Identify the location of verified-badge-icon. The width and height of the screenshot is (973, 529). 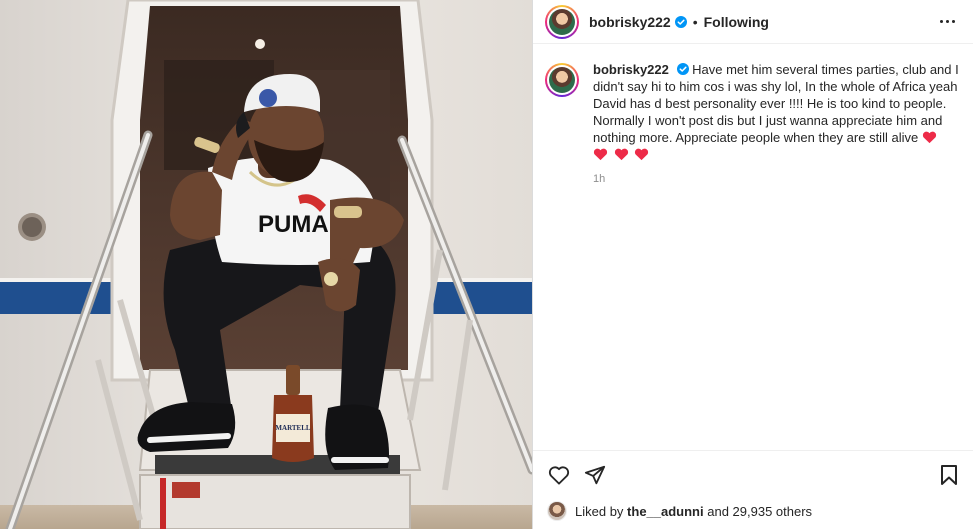
(680, 21).